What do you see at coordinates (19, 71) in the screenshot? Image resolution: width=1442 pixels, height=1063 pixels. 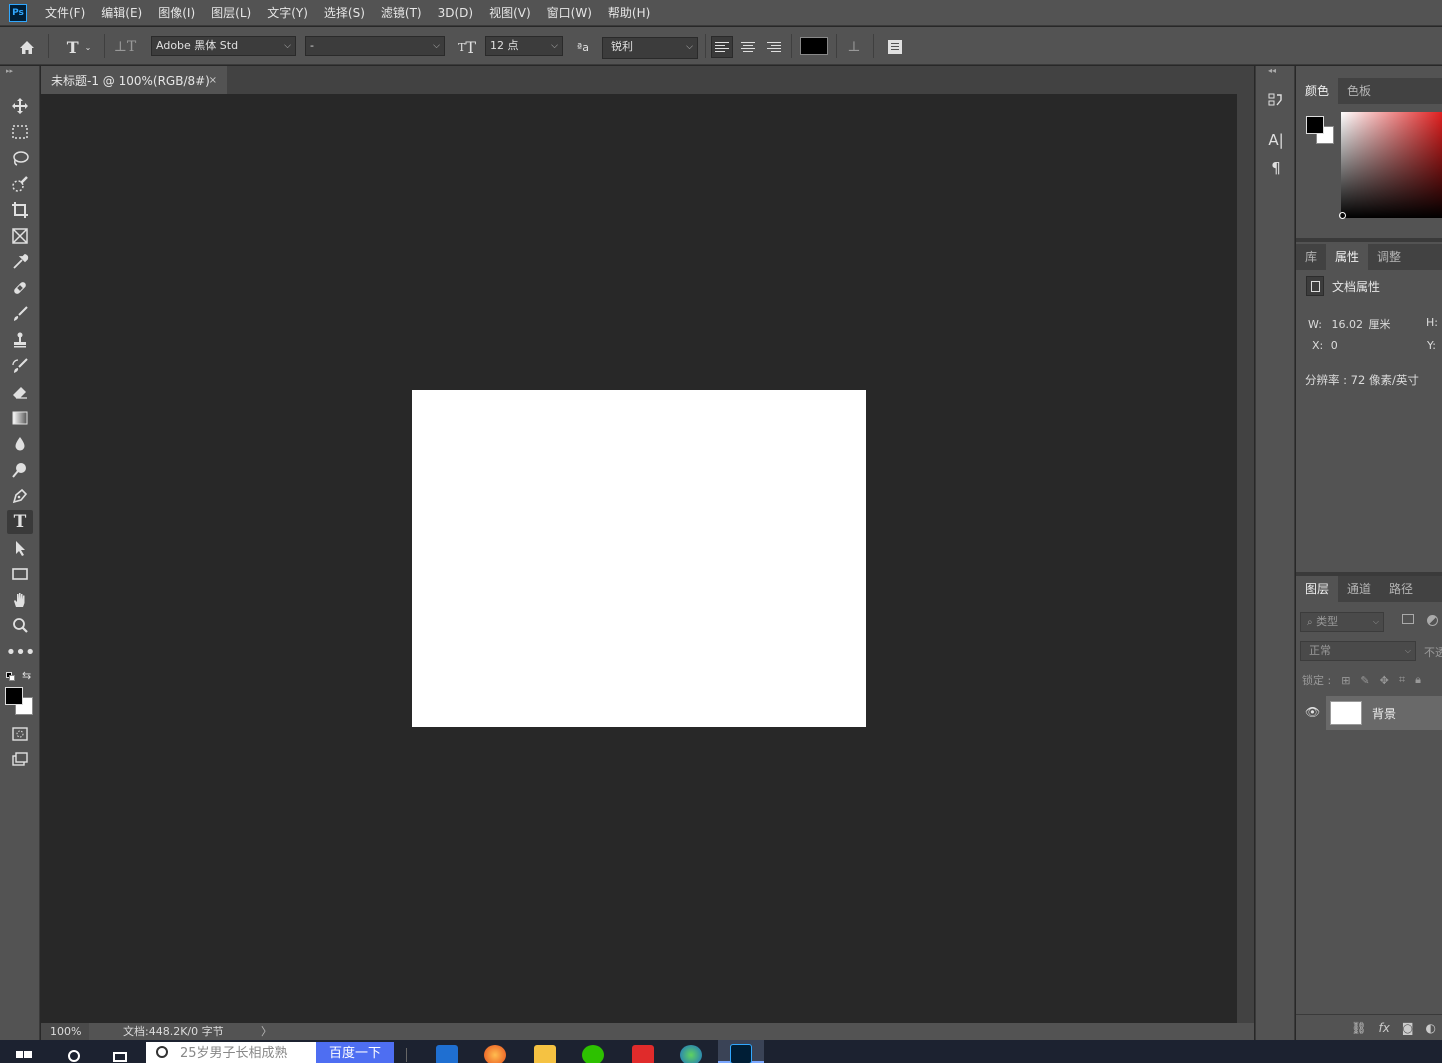 I see `panel-collapse-icon: ▸▸` at bounding box center [19, 71].